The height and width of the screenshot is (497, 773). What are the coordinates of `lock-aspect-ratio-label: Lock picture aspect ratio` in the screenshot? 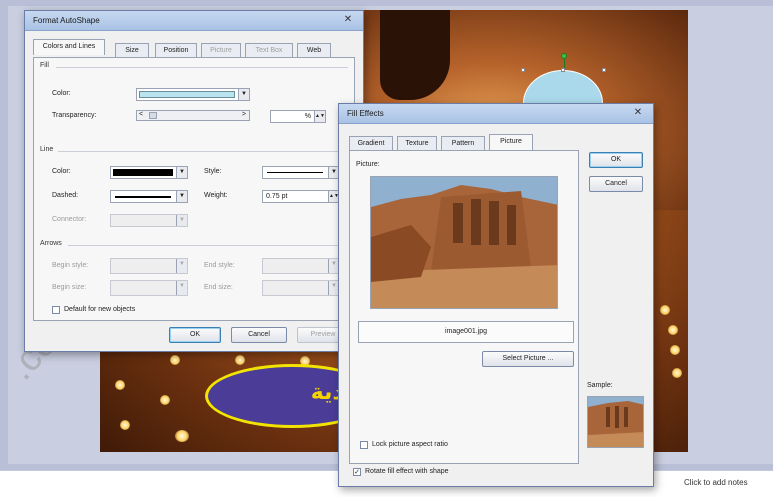 It's located at (410, 444).